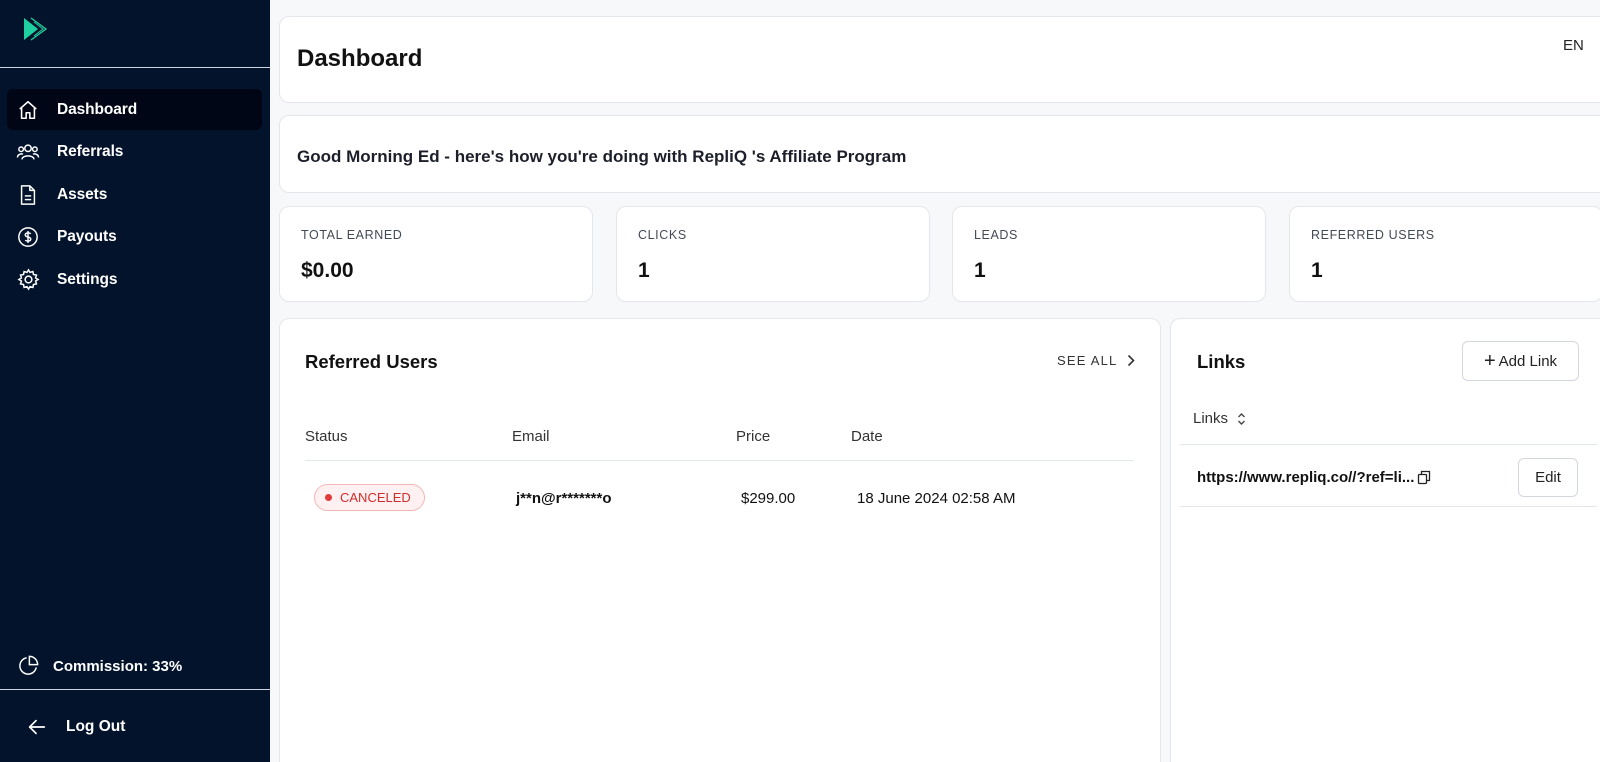  Describe the element at coordinates (1528, 361) in the screenshot. I see `add-link-label: Add Link` at that location.